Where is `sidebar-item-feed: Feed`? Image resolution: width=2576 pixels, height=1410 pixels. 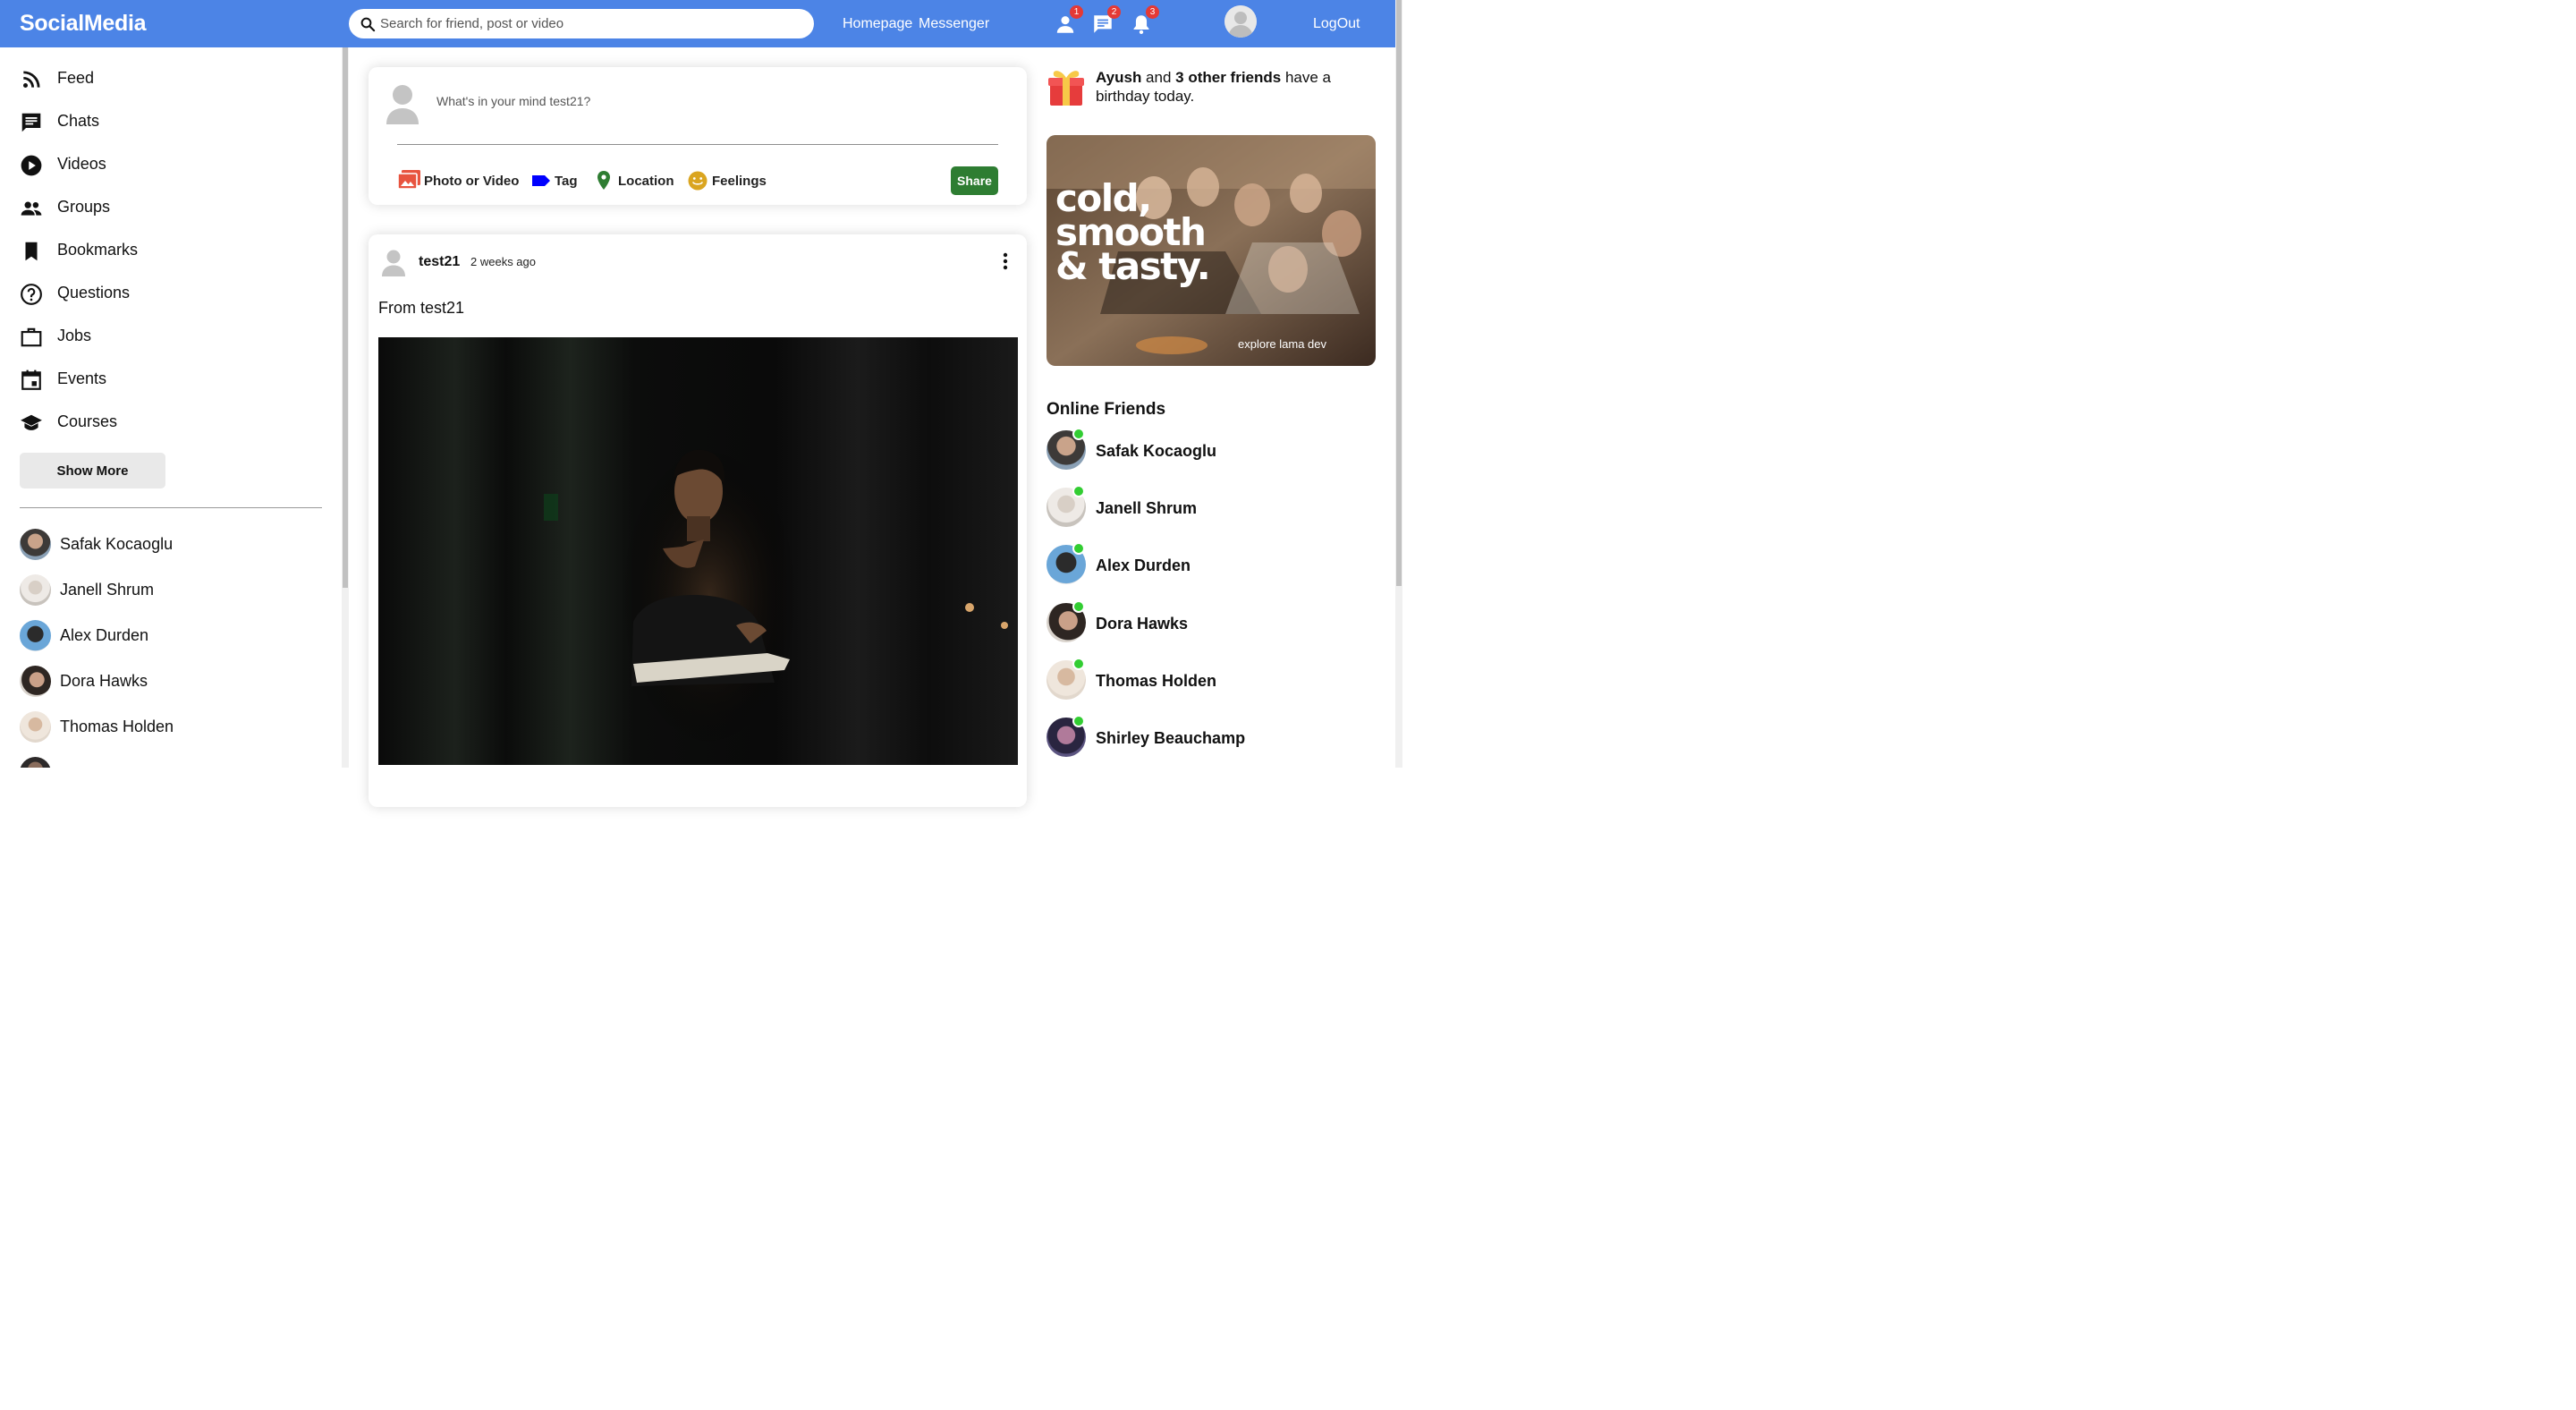 sidebar-item-feed: Feed is located at coordinates (154, 79).